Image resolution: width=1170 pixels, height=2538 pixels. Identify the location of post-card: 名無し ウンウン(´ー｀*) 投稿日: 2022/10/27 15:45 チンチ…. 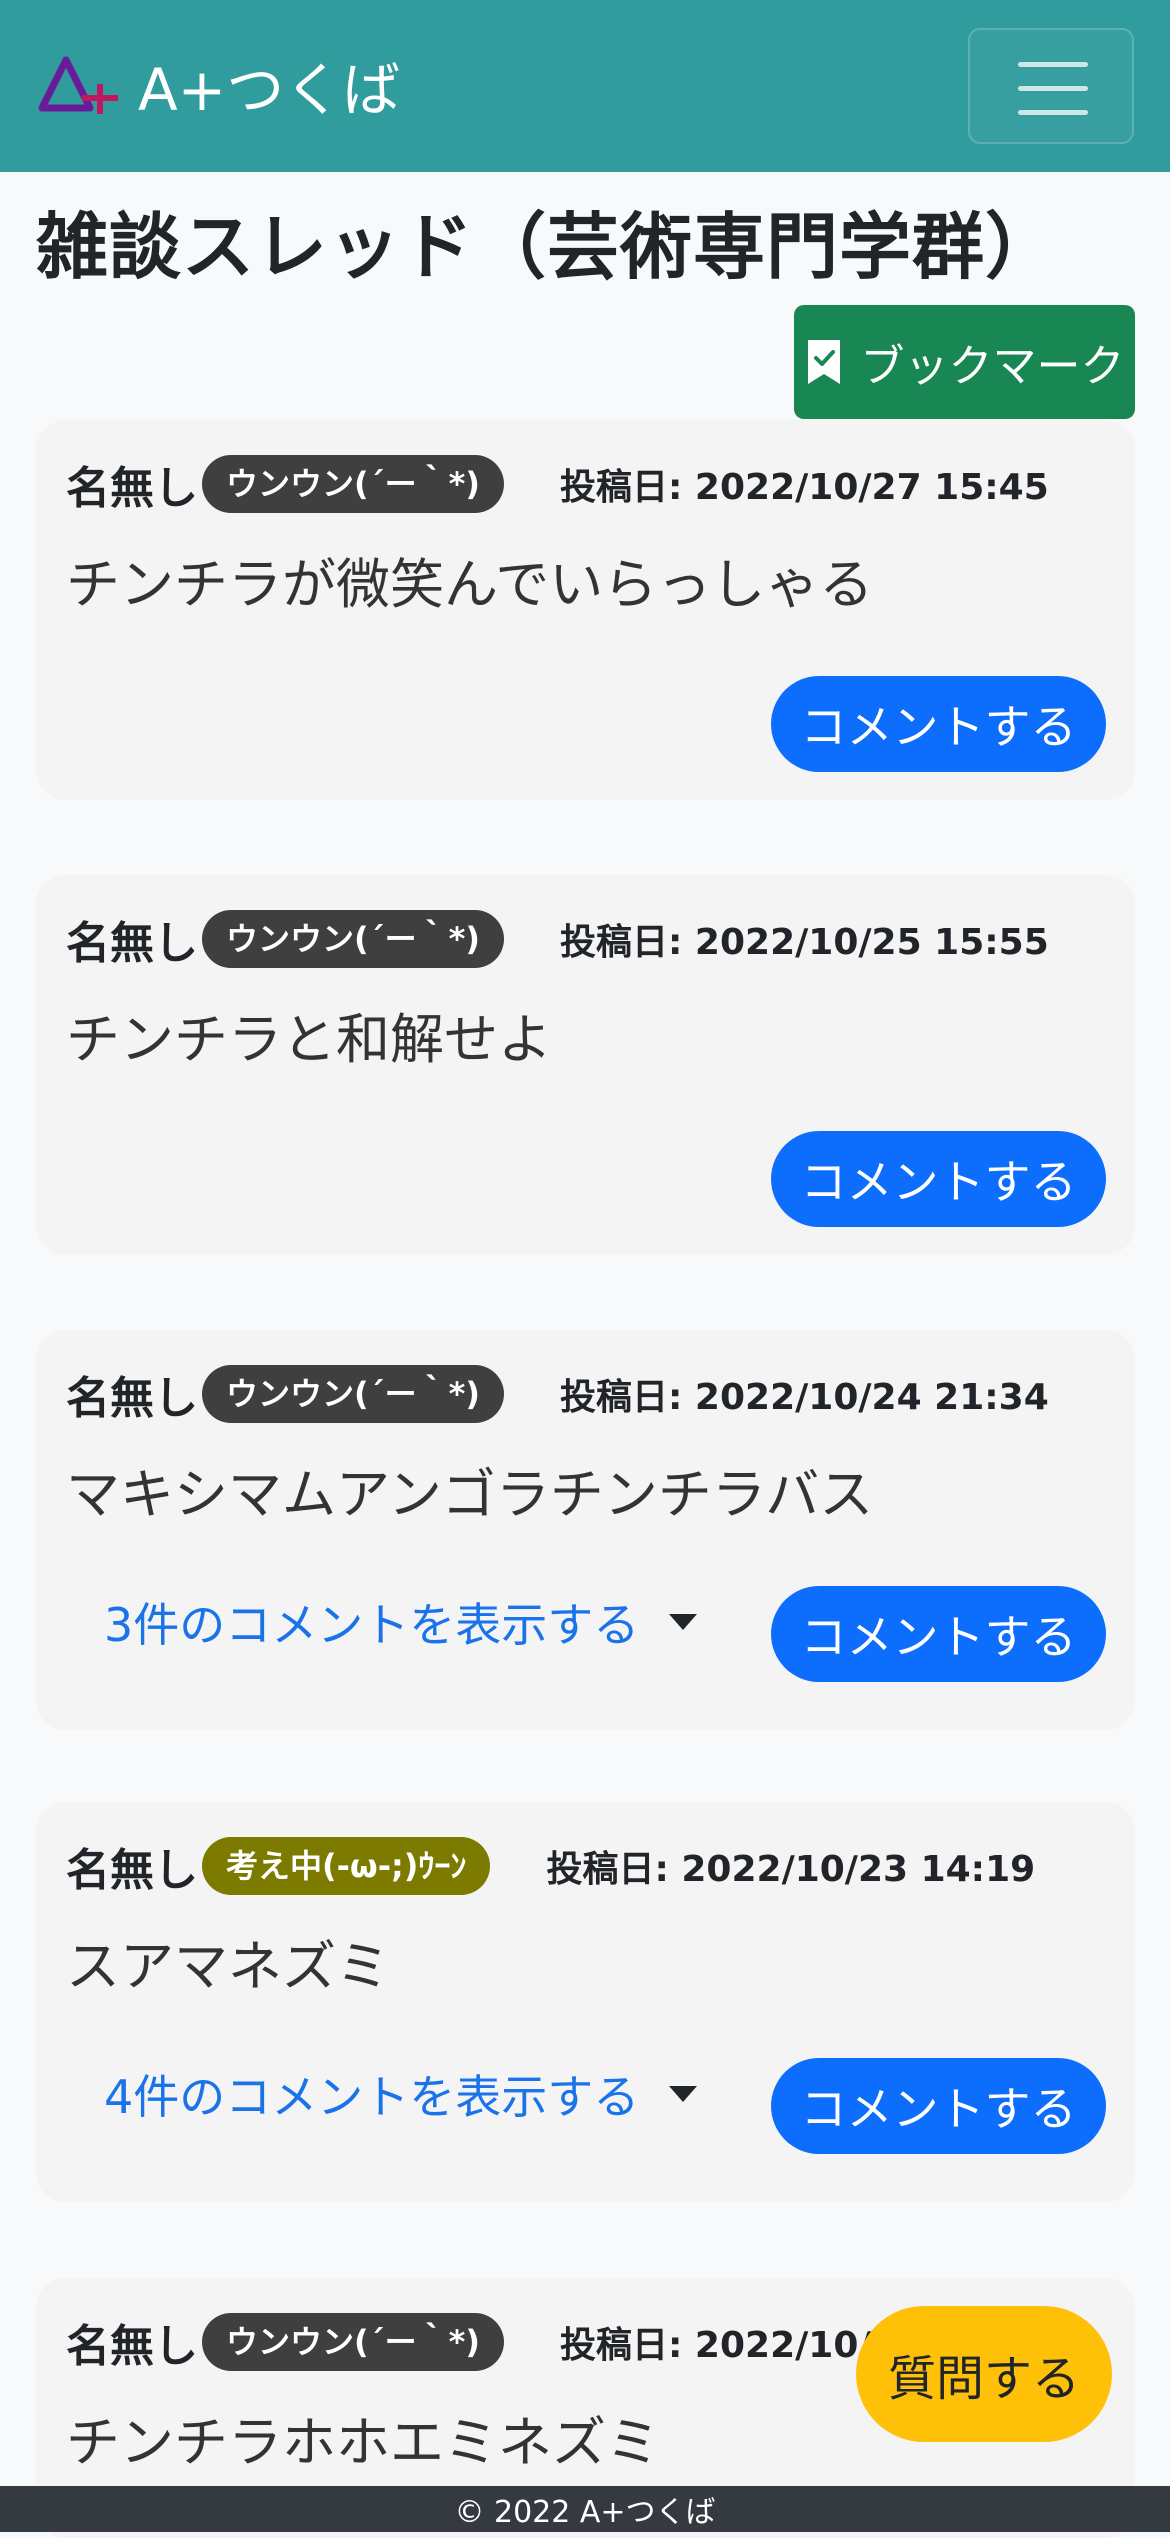
(585, 610).